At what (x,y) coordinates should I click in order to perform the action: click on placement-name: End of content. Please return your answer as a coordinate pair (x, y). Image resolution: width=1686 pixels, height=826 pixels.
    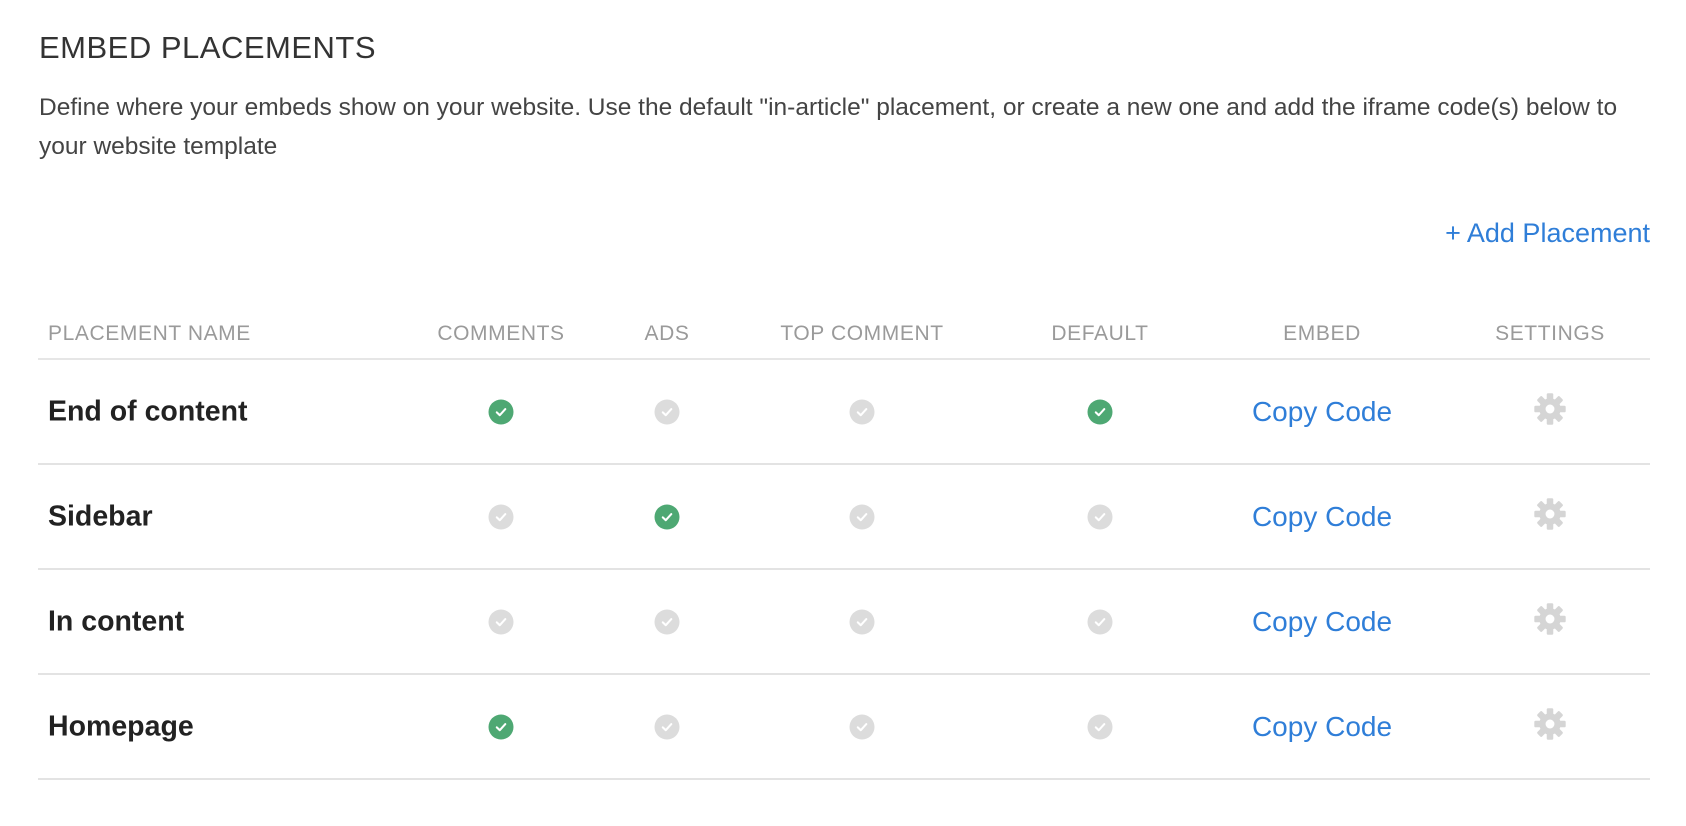
    Looking at the image, I should click on (148, 411).